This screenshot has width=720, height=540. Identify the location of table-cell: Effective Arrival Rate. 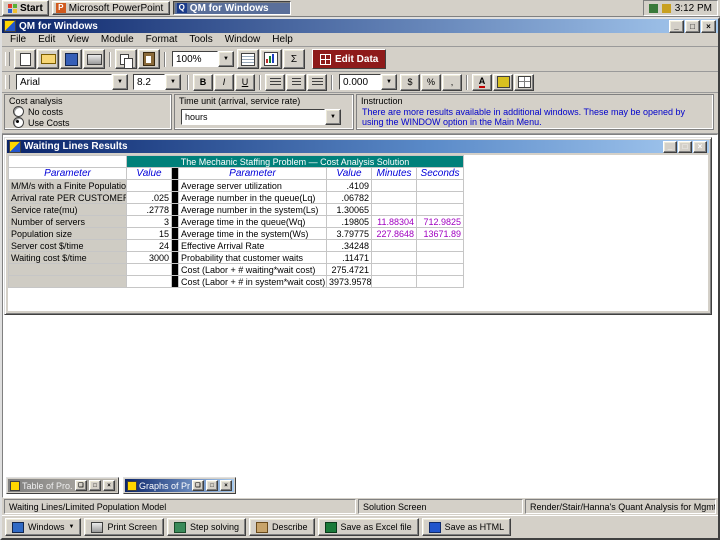
(252, 245).